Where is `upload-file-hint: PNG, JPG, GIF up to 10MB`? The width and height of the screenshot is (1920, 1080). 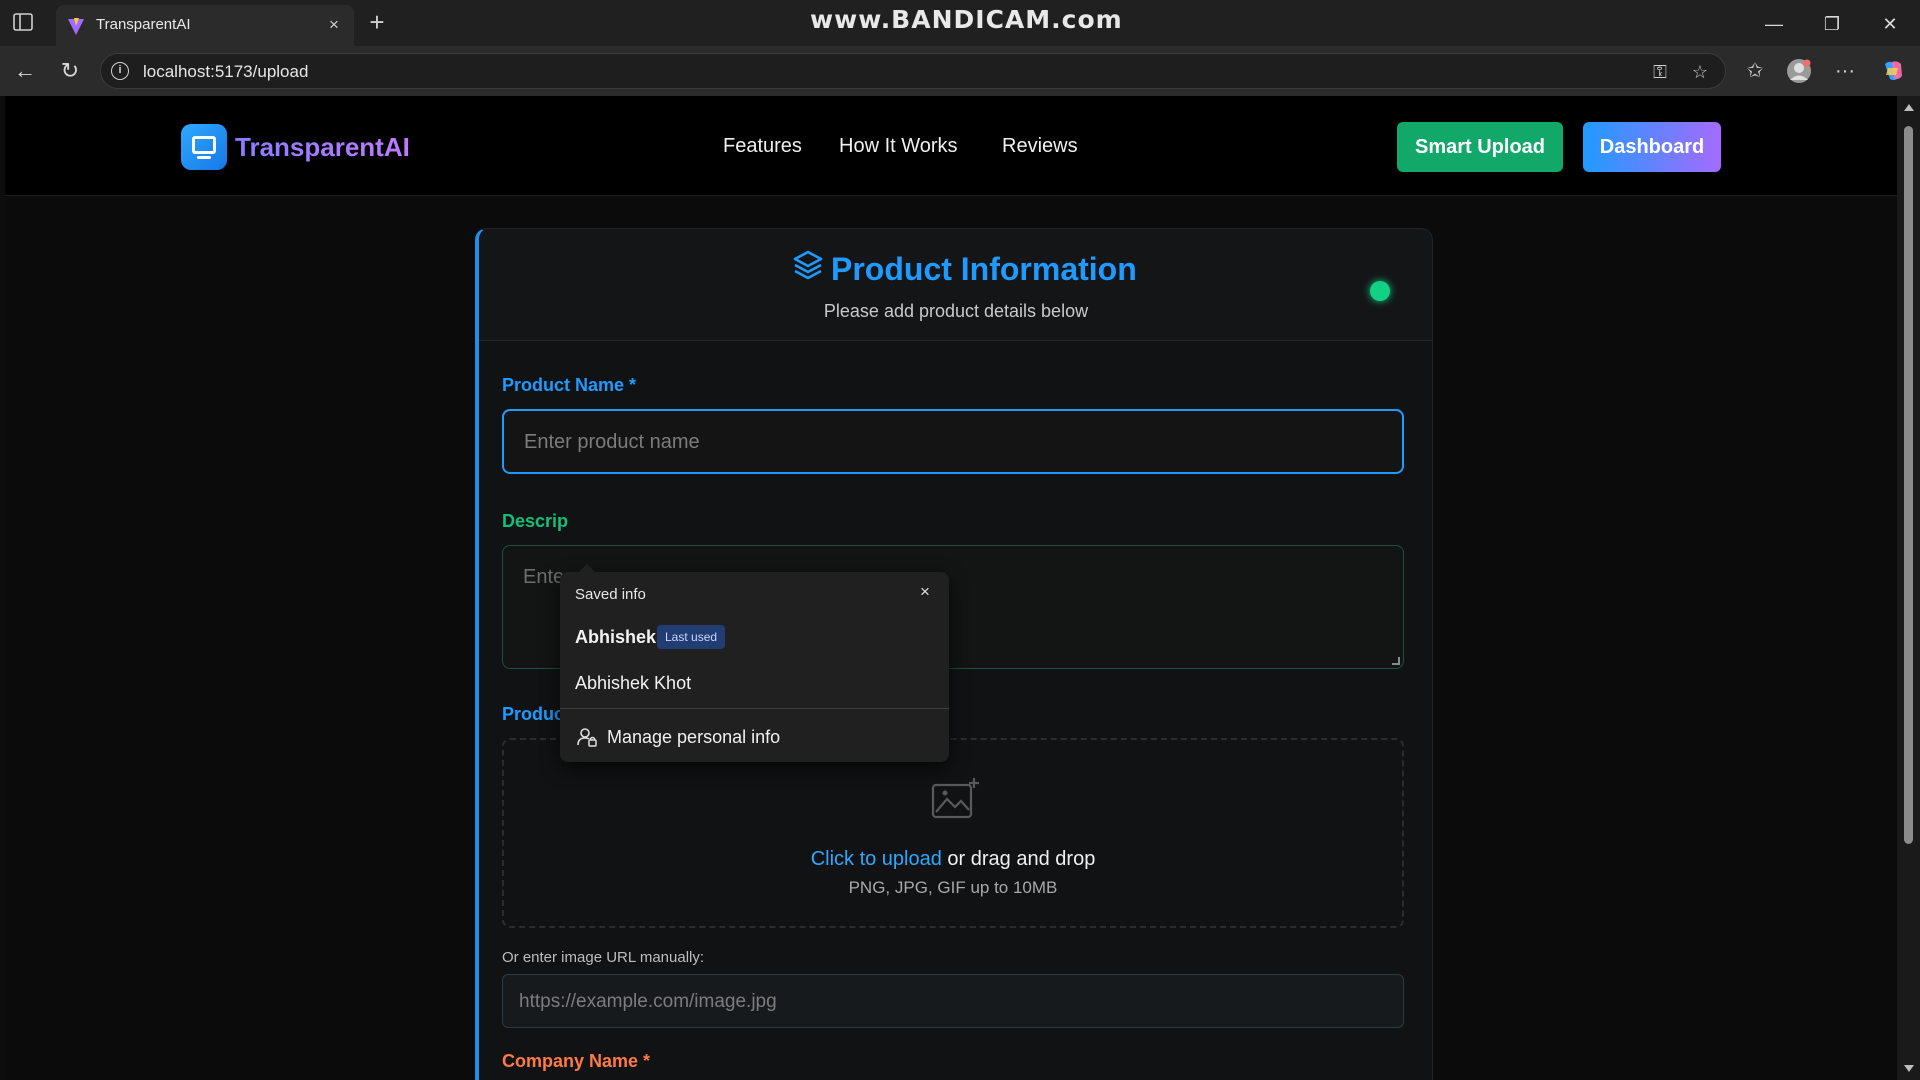
upload-file-hint: PNG, JPG, GIF up to 10MB is located at coordinates (953, 887).